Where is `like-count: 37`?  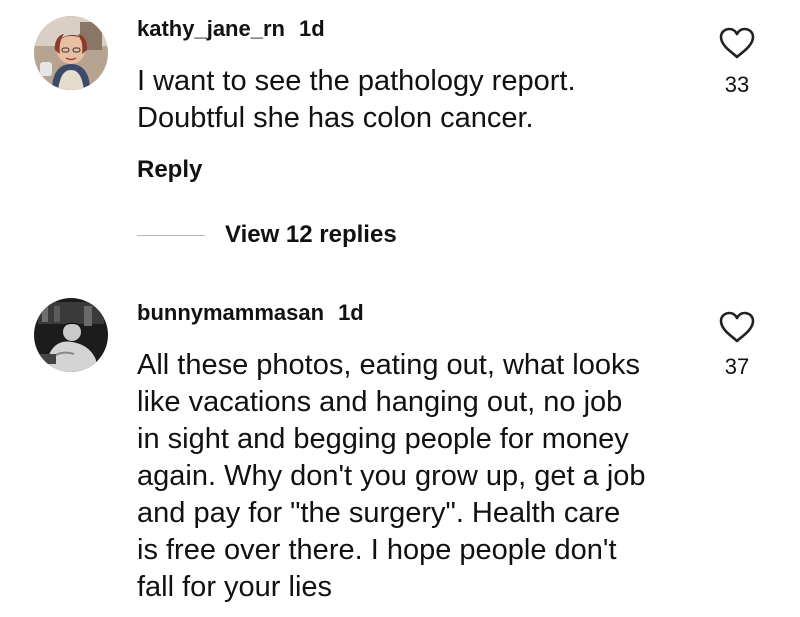 like-count: 37 is located at coordinates (737, 366).